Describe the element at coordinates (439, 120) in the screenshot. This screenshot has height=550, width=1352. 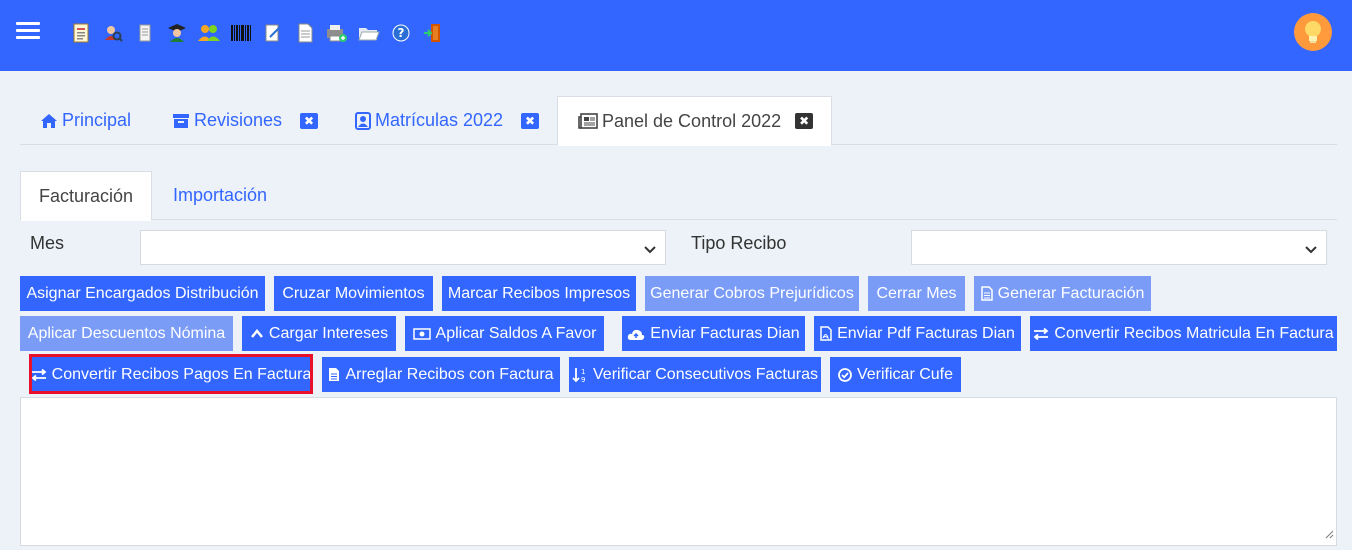
I see `tab-label: Matrículas 2022` at that location.